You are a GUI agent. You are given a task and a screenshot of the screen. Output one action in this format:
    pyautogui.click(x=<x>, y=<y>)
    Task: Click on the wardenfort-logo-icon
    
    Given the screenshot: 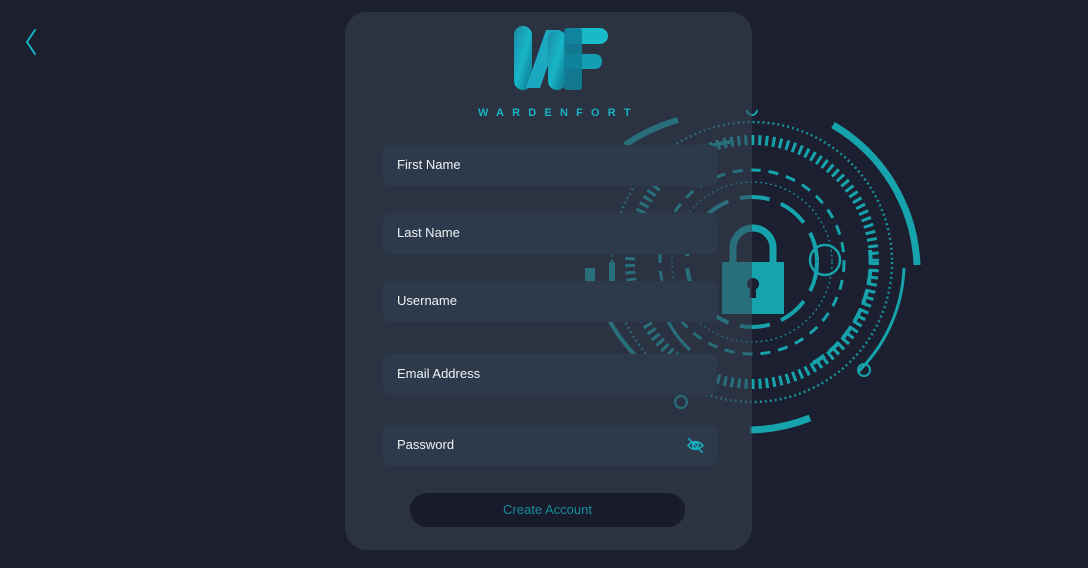 What is the action you would take?
    pyautogui.click(x=561, y=58)
    